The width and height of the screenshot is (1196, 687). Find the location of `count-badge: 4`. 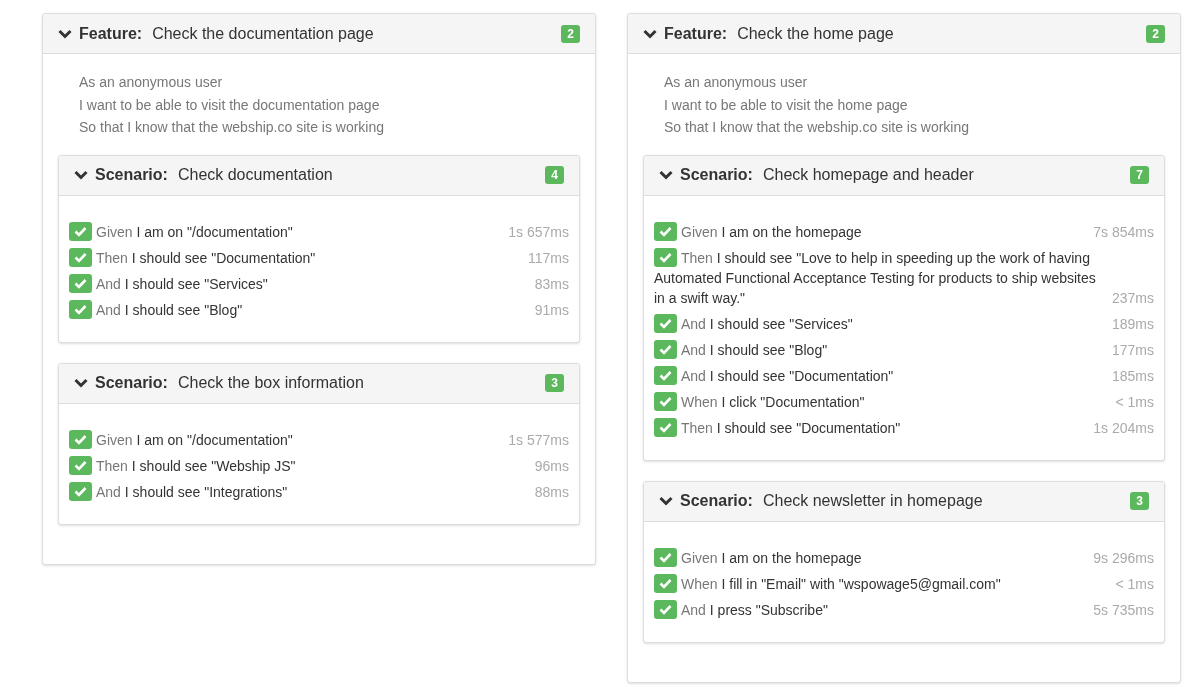

count-badge: 4 is located at coordinates (554, 175).